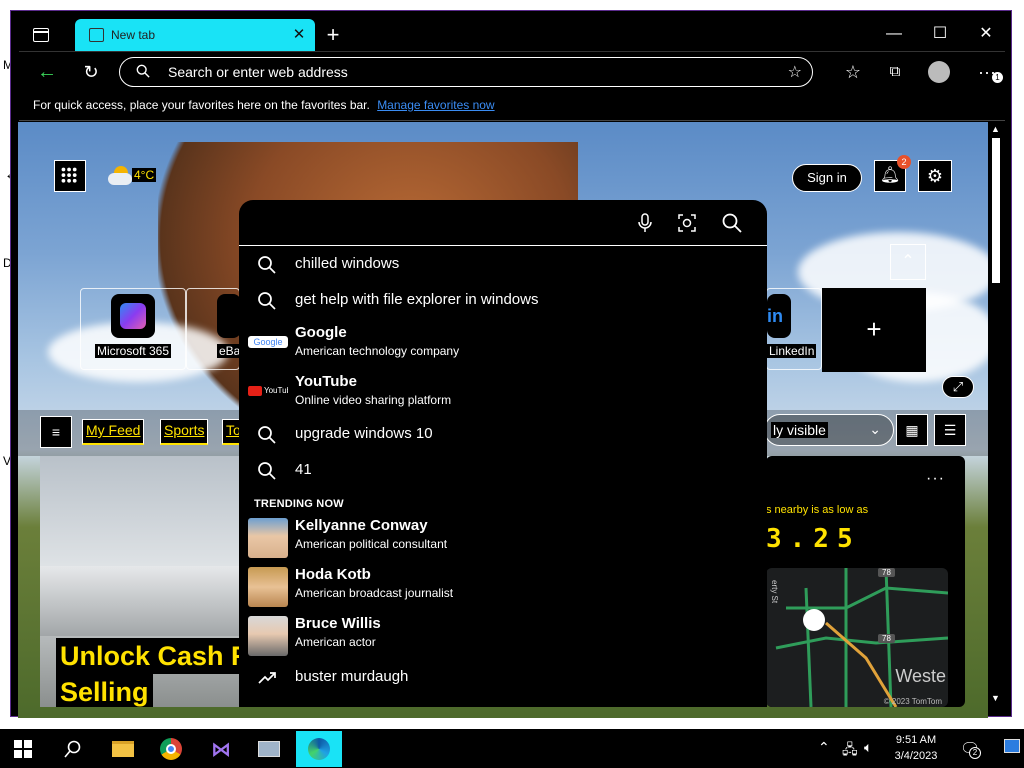 The width and height of the screenshot is (1024, 768). What do you see at coordinates (171, 749) in the screenshot?
I see `chrome-icon` at bounding box center [171, 749].